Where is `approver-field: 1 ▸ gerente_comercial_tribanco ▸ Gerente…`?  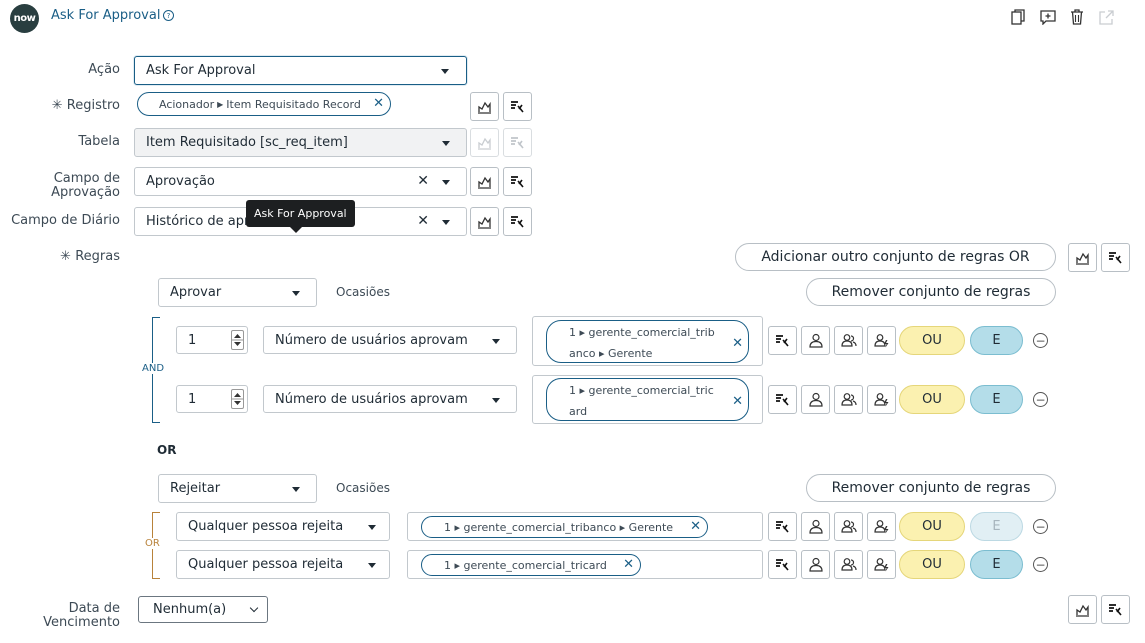 approver-field: 1 ▸ gerente_comercial_tribanco ▸ Gerente… is located at coordinates (585, 526).